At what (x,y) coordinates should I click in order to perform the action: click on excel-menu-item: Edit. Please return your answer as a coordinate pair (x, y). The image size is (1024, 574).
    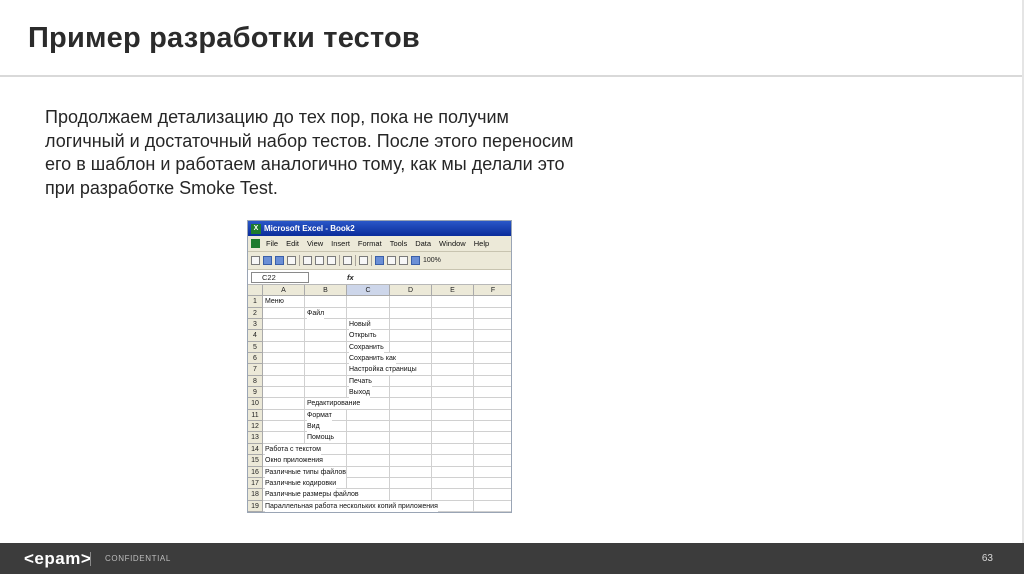
    Looking at the image, I should click on (292, 243).